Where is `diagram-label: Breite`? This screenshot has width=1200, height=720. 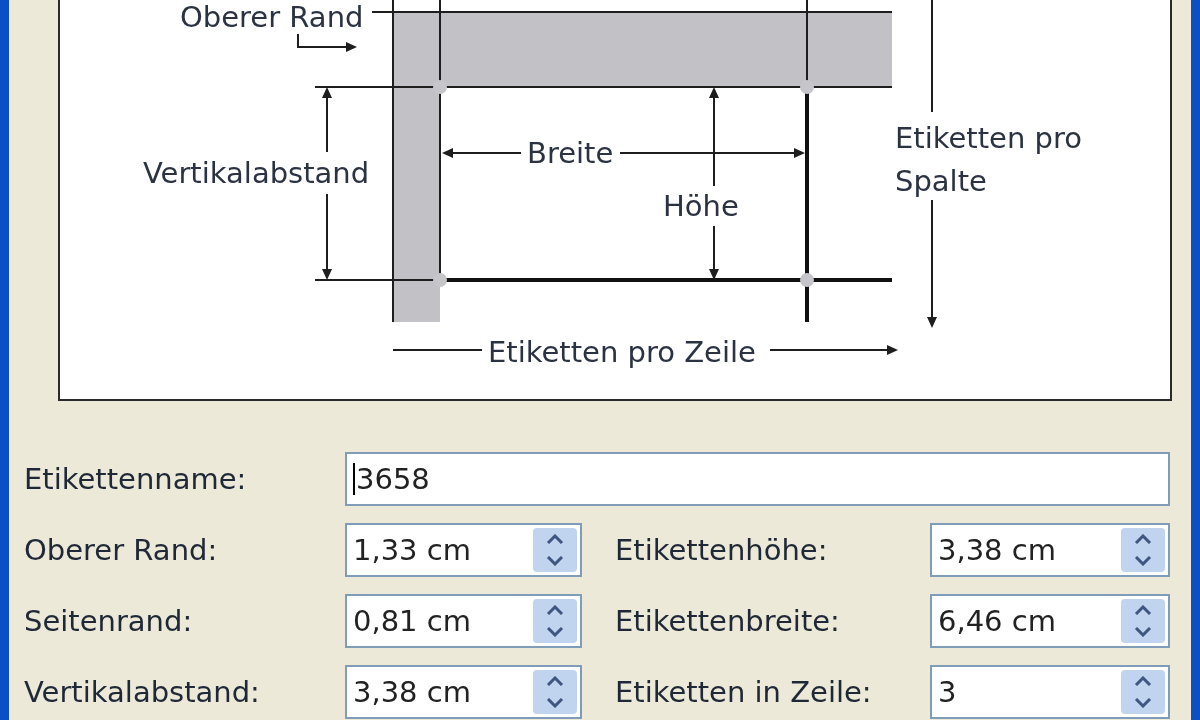 diagram-label: Breite is located at coordinates (570, 153).